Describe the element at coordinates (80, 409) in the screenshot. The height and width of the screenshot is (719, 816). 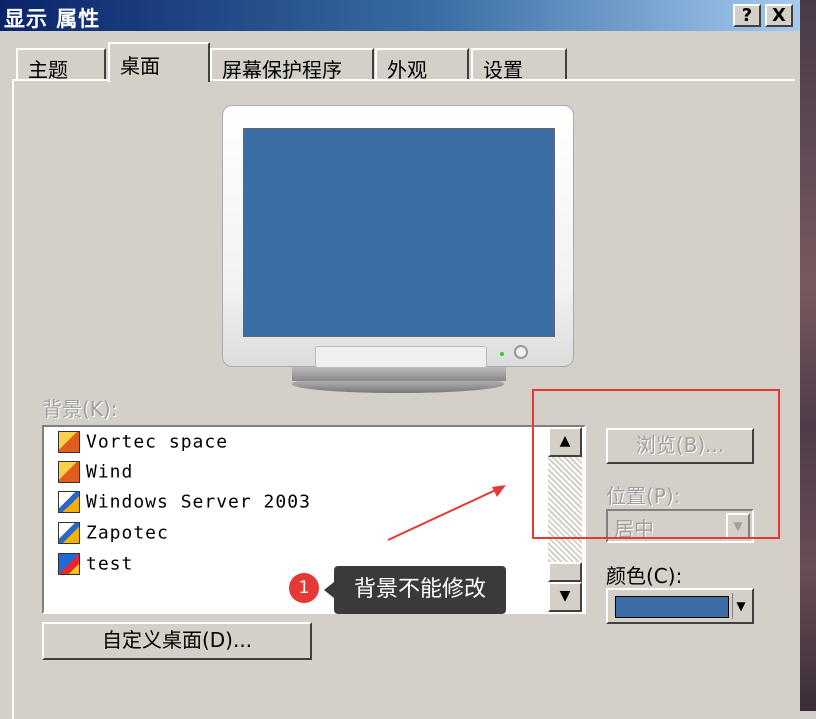
I see `background-label: 背景(K):` at that location.